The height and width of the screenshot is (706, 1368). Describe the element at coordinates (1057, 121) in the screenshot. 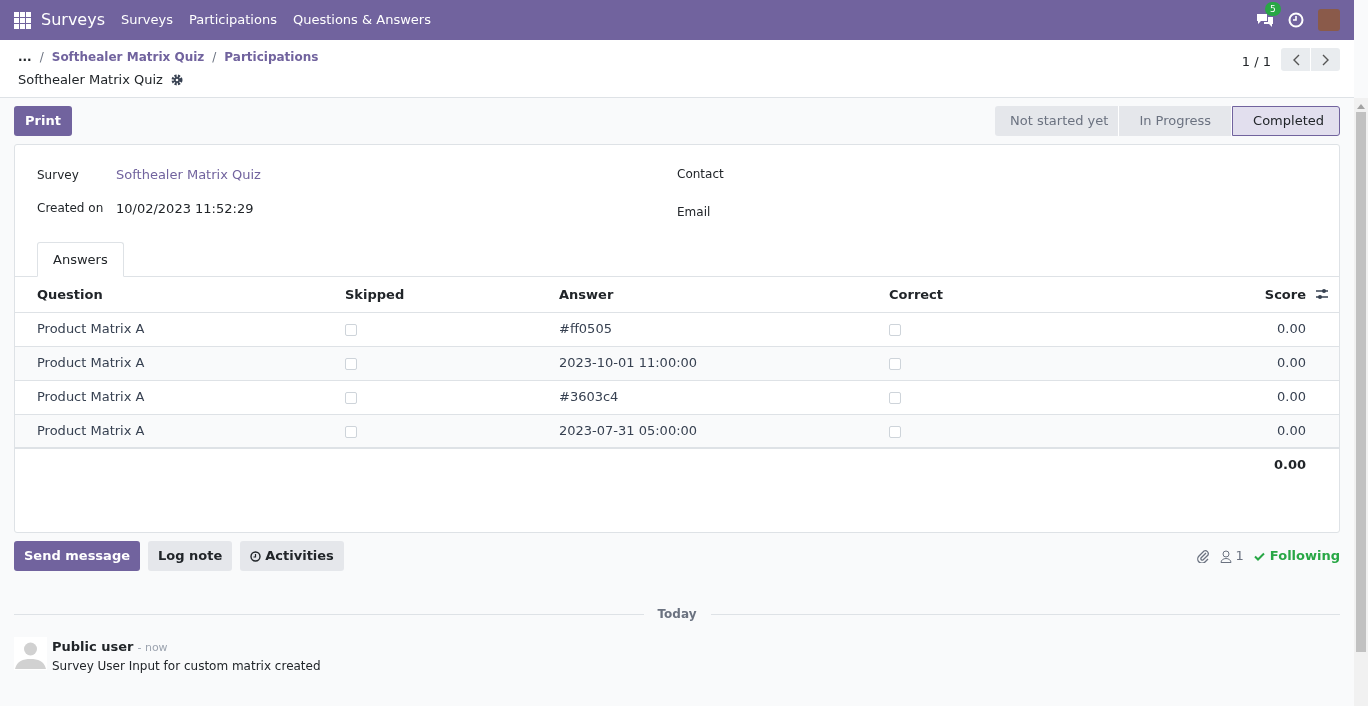

I see `status-stage: Not started yet` at that location.